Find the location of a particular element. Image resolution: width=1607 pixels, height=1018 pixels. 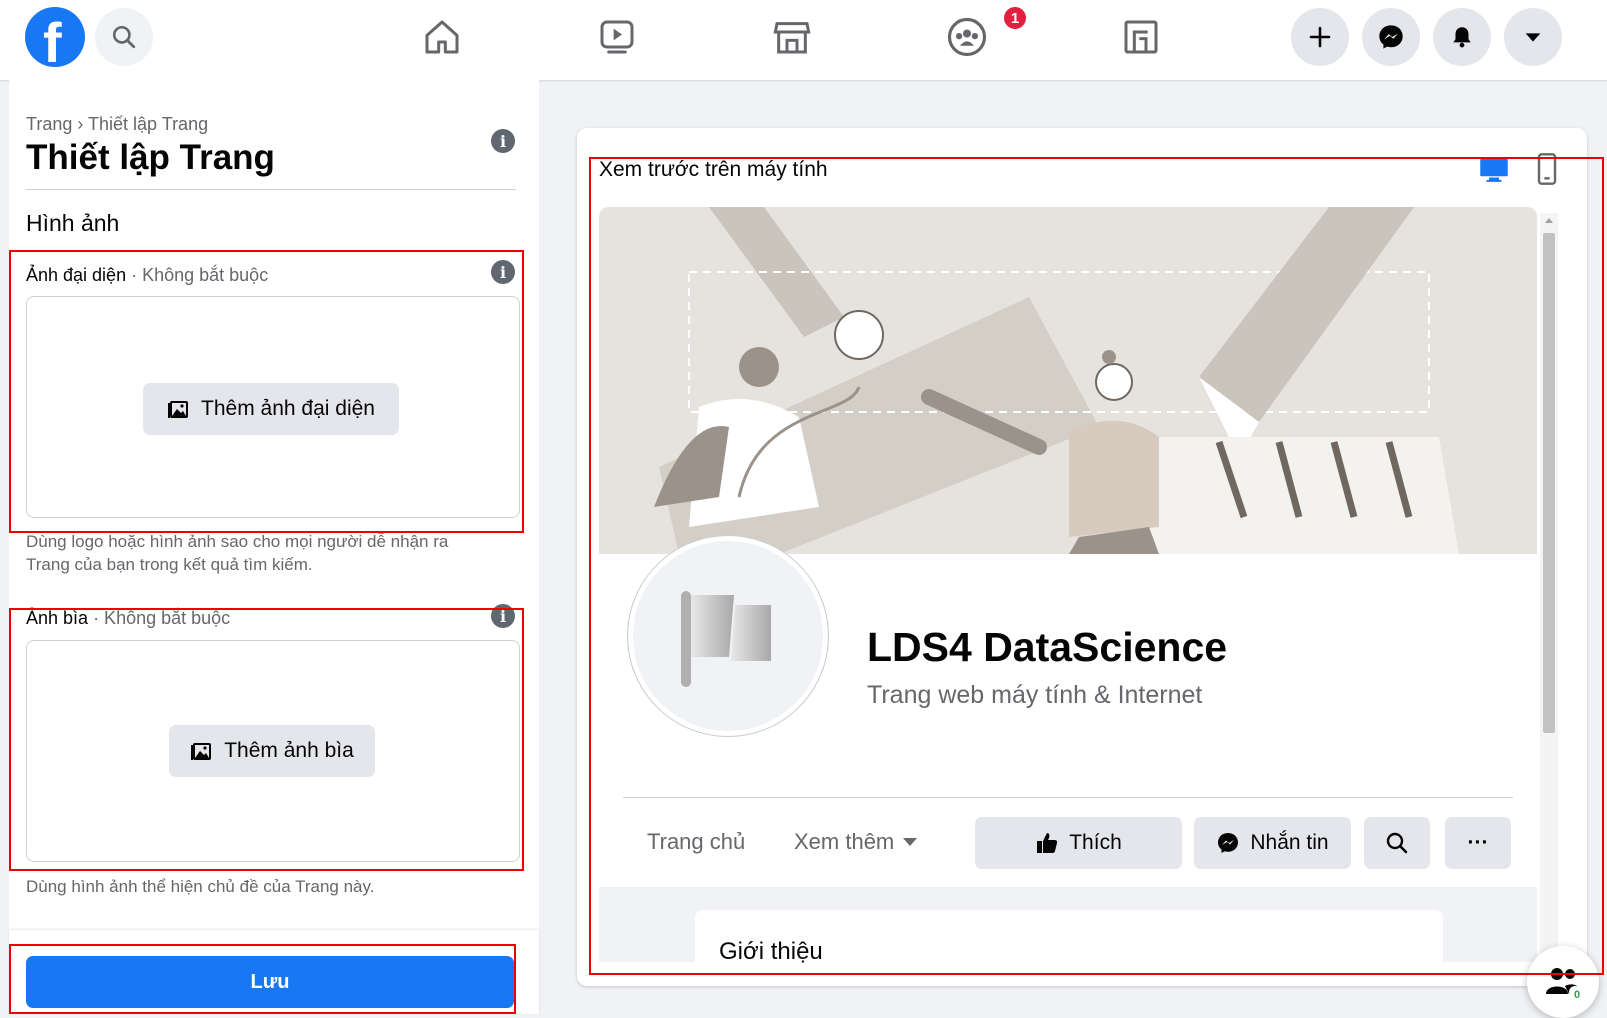

watch-icon is located at coordinates (617, 37).